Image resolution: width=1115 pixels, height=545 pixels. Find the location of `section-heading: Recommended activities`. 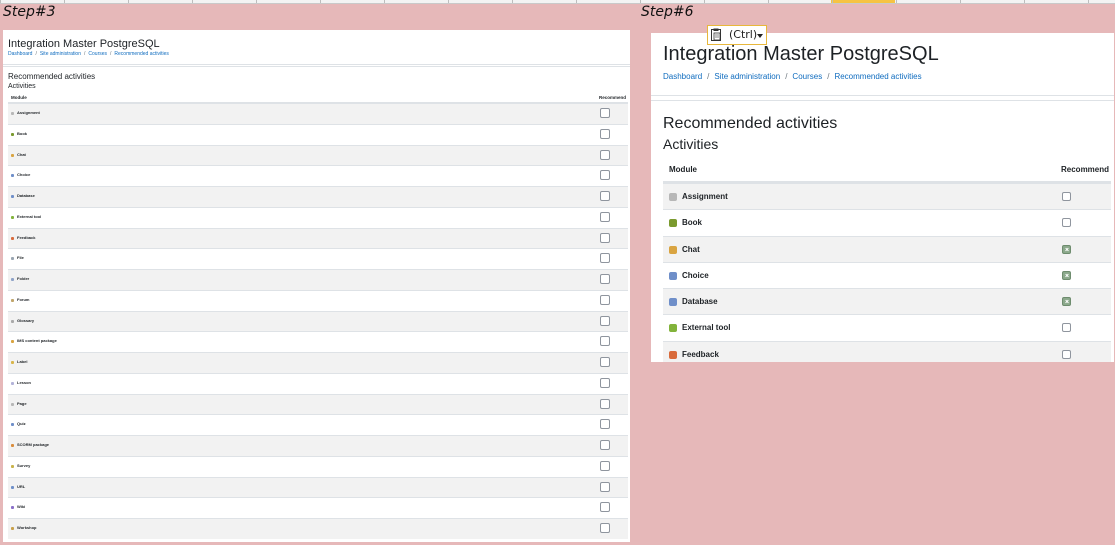

section-heading: Recommended activities is located at coordinates (52, 76).